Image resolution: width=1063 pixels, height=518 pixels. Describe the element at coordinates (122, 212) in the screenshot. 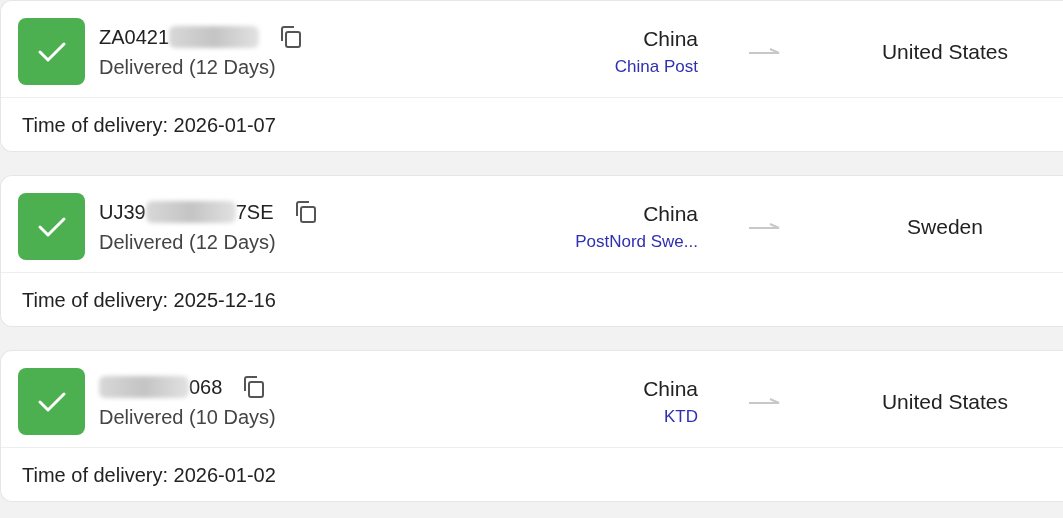

I see `tracking-number: UJ39` at that location.